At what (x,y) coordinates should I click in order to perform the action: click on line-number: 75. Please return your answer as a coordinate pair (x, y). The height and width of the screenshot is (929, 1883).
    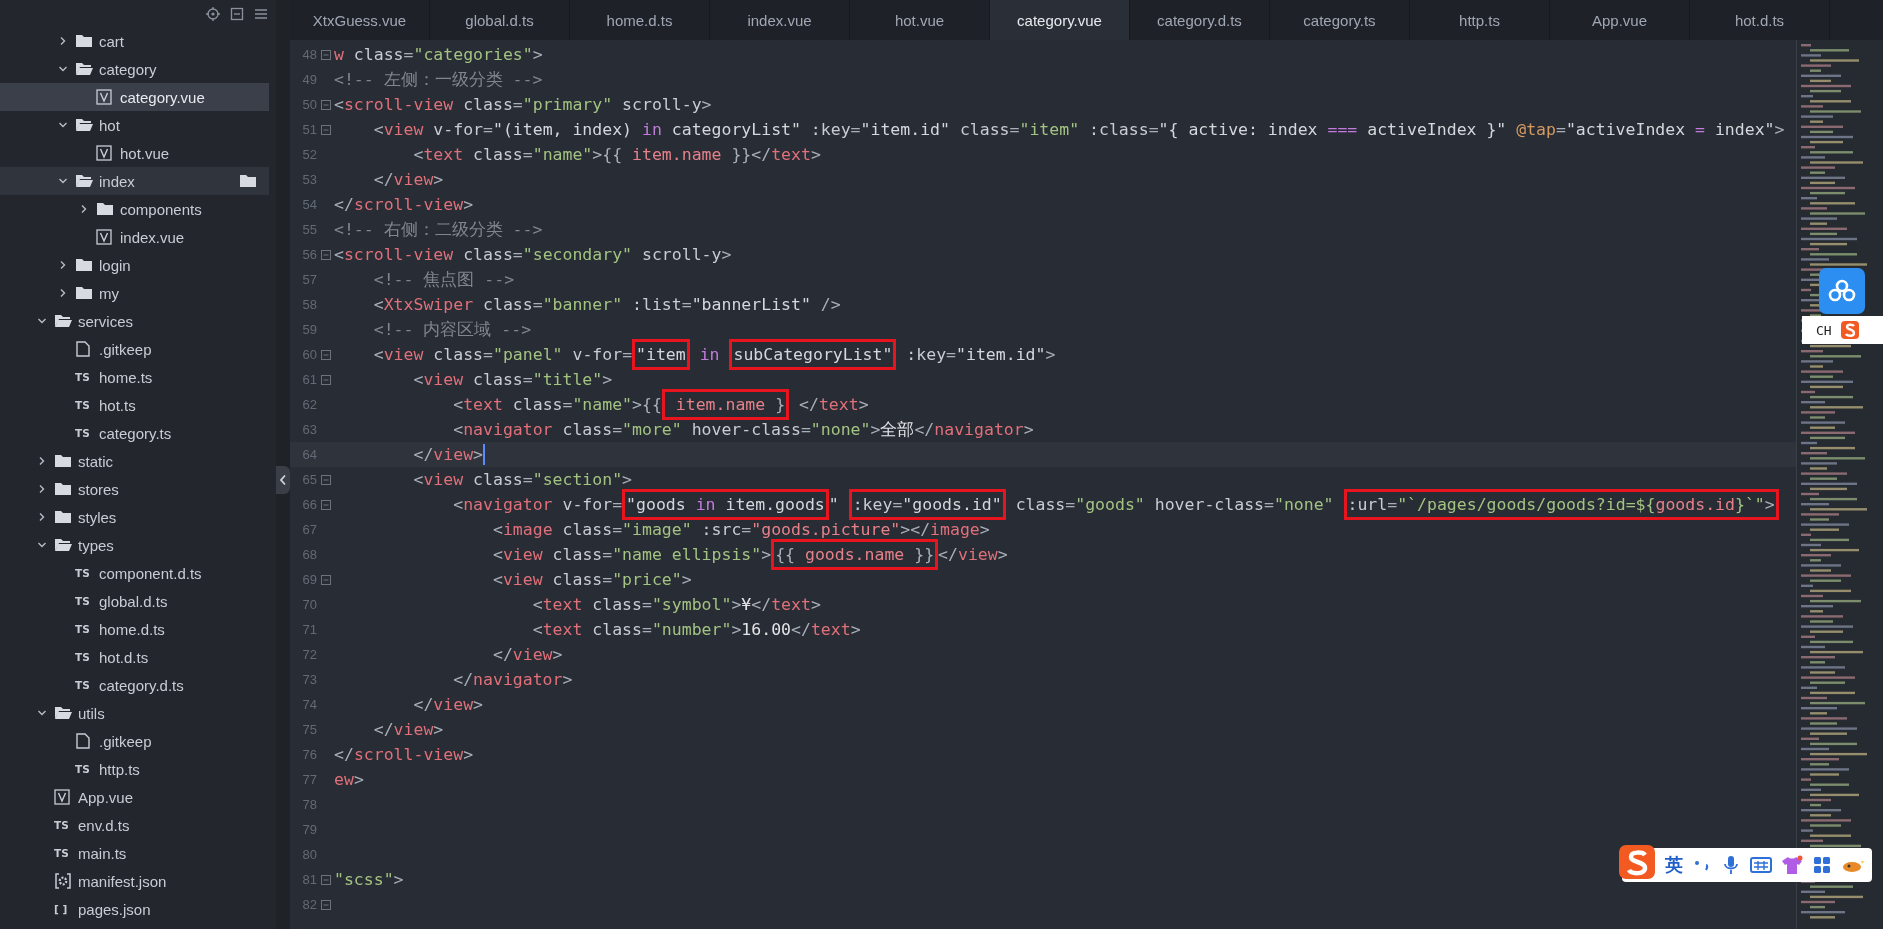
    Looking at the image, I should click on (309, 729).